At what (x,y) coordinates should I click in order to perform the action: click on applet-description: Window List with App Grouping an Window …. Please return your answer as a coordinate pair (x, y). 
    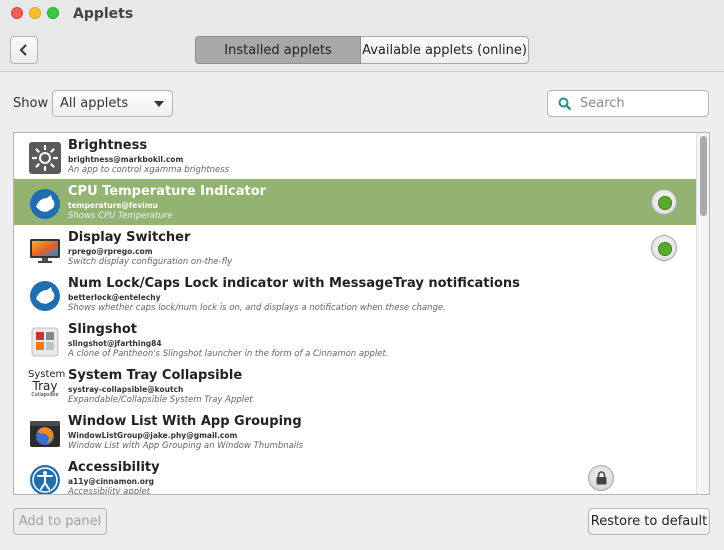
    Looking at the image, I should click on (186, 446).